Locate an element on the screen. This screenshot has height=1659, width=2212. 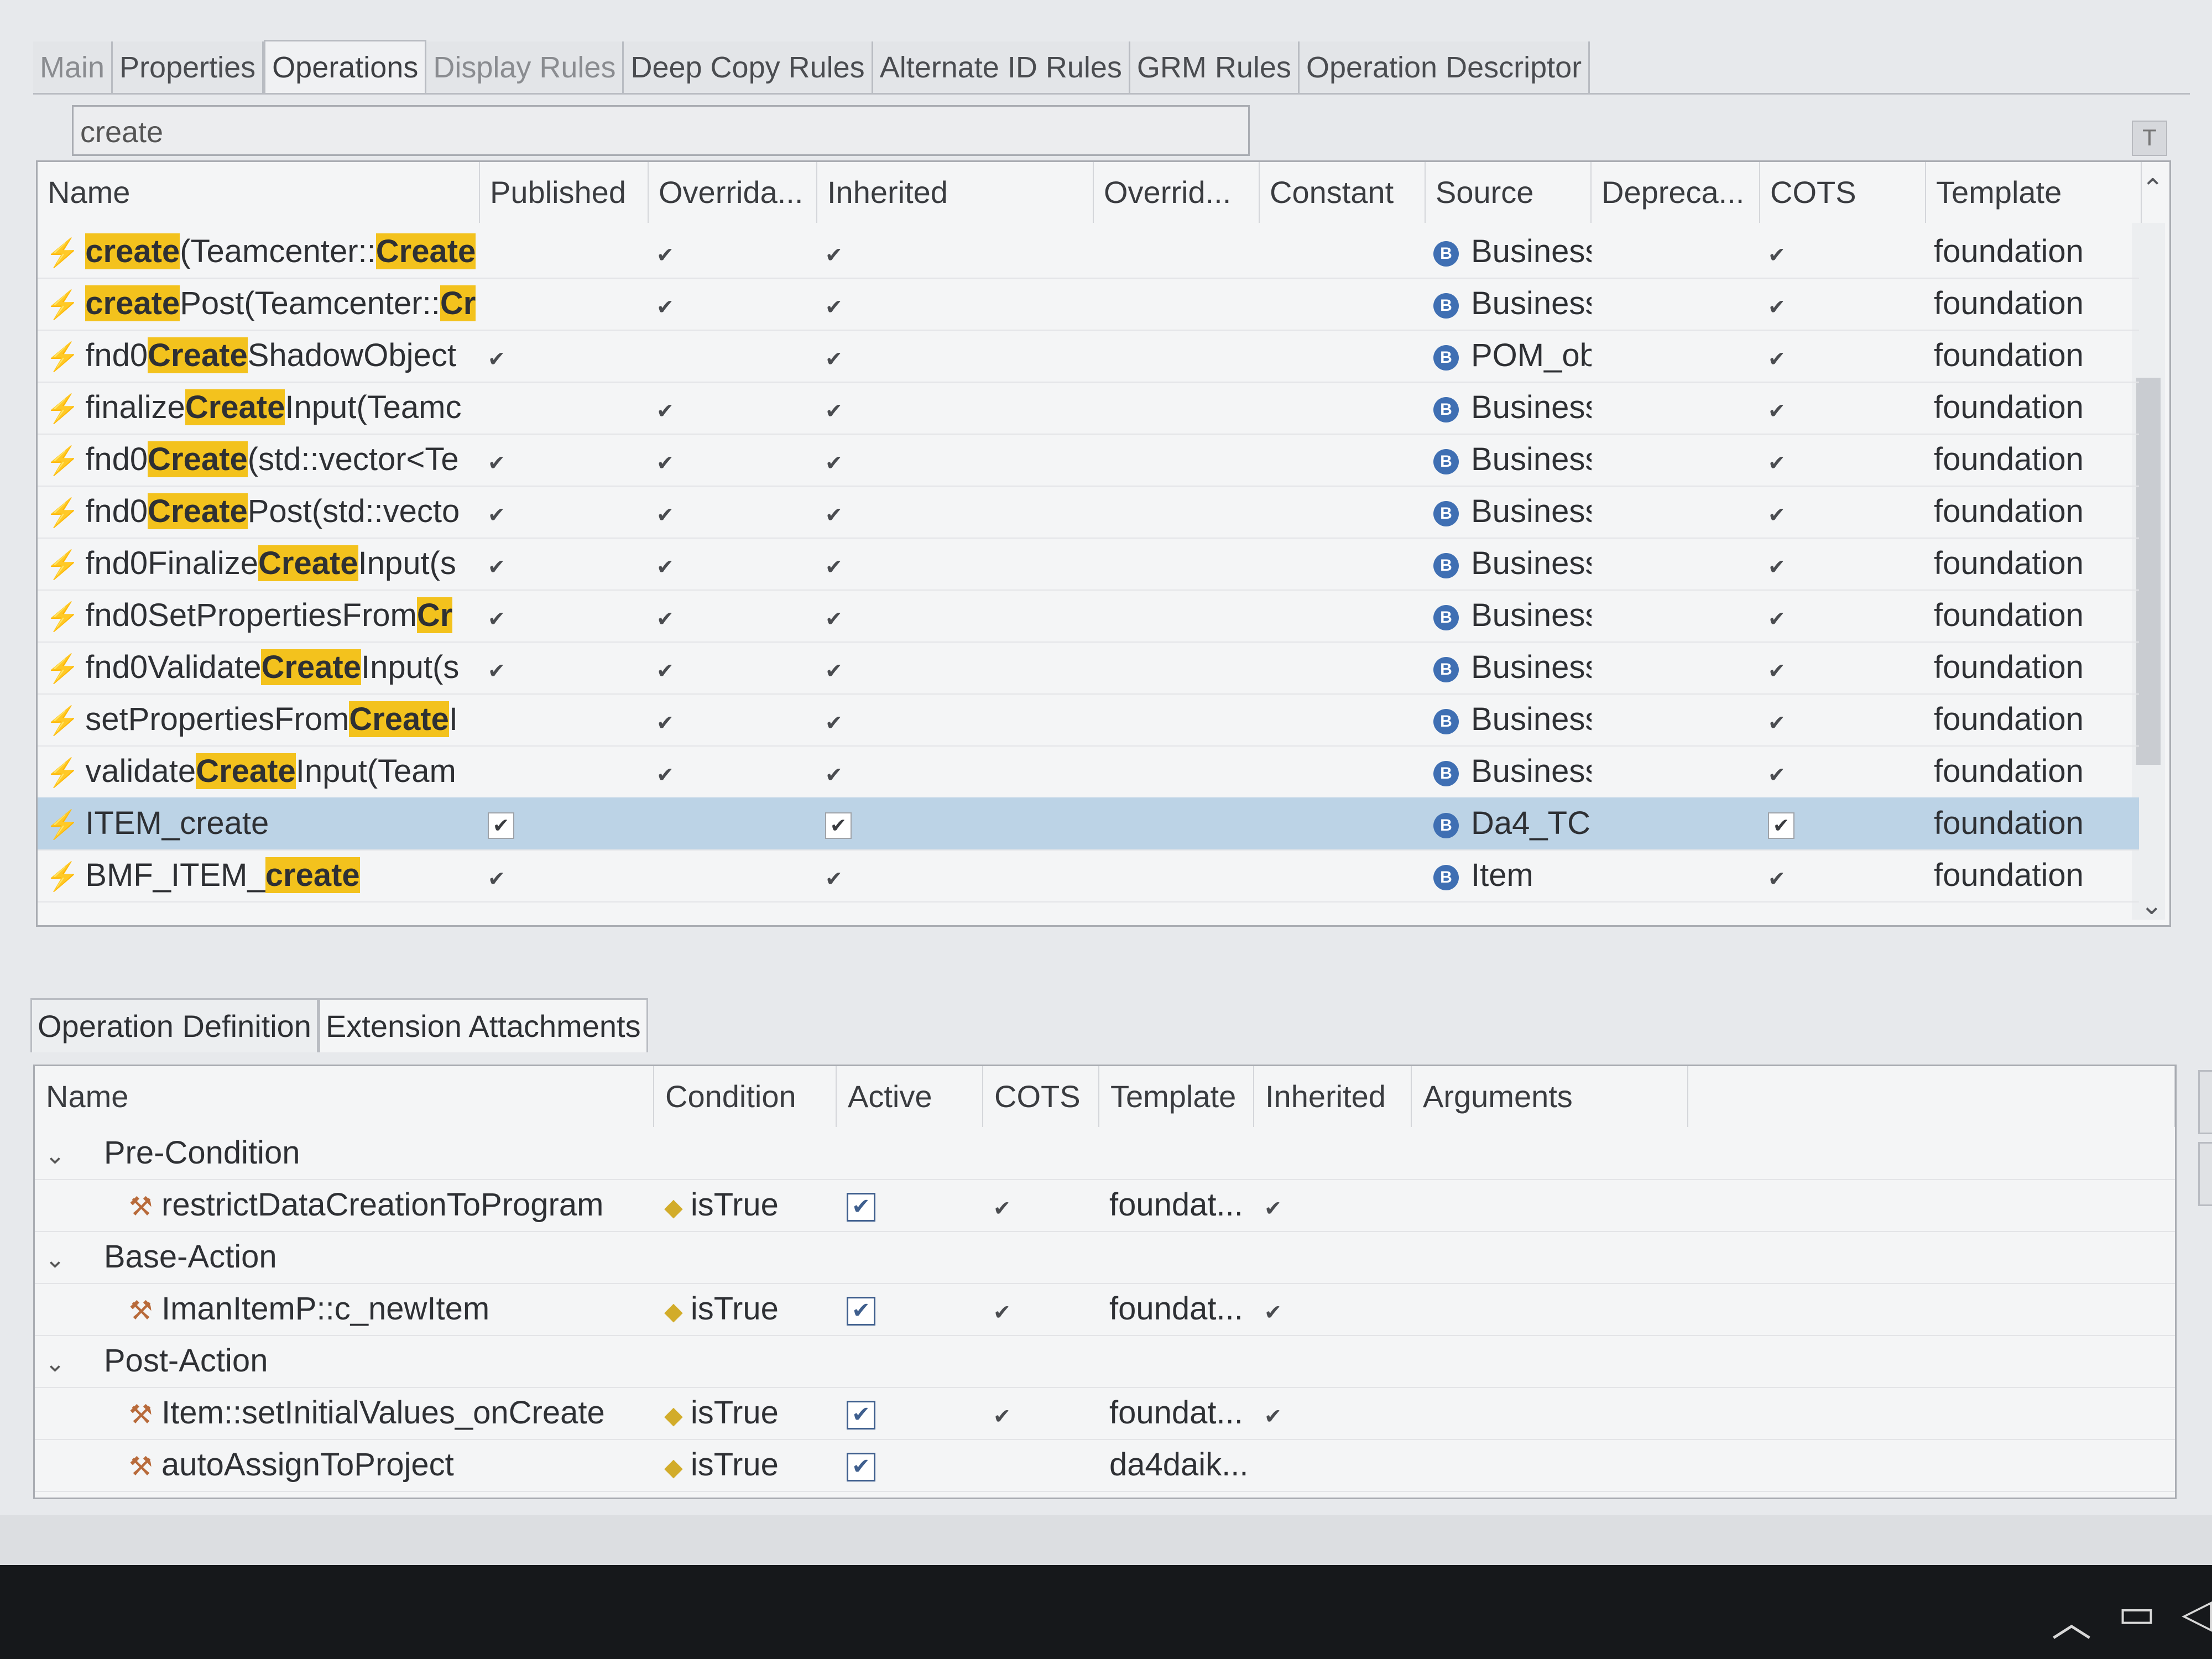
name-segment: Post(std::vecto is located at coordinates (354, 511).